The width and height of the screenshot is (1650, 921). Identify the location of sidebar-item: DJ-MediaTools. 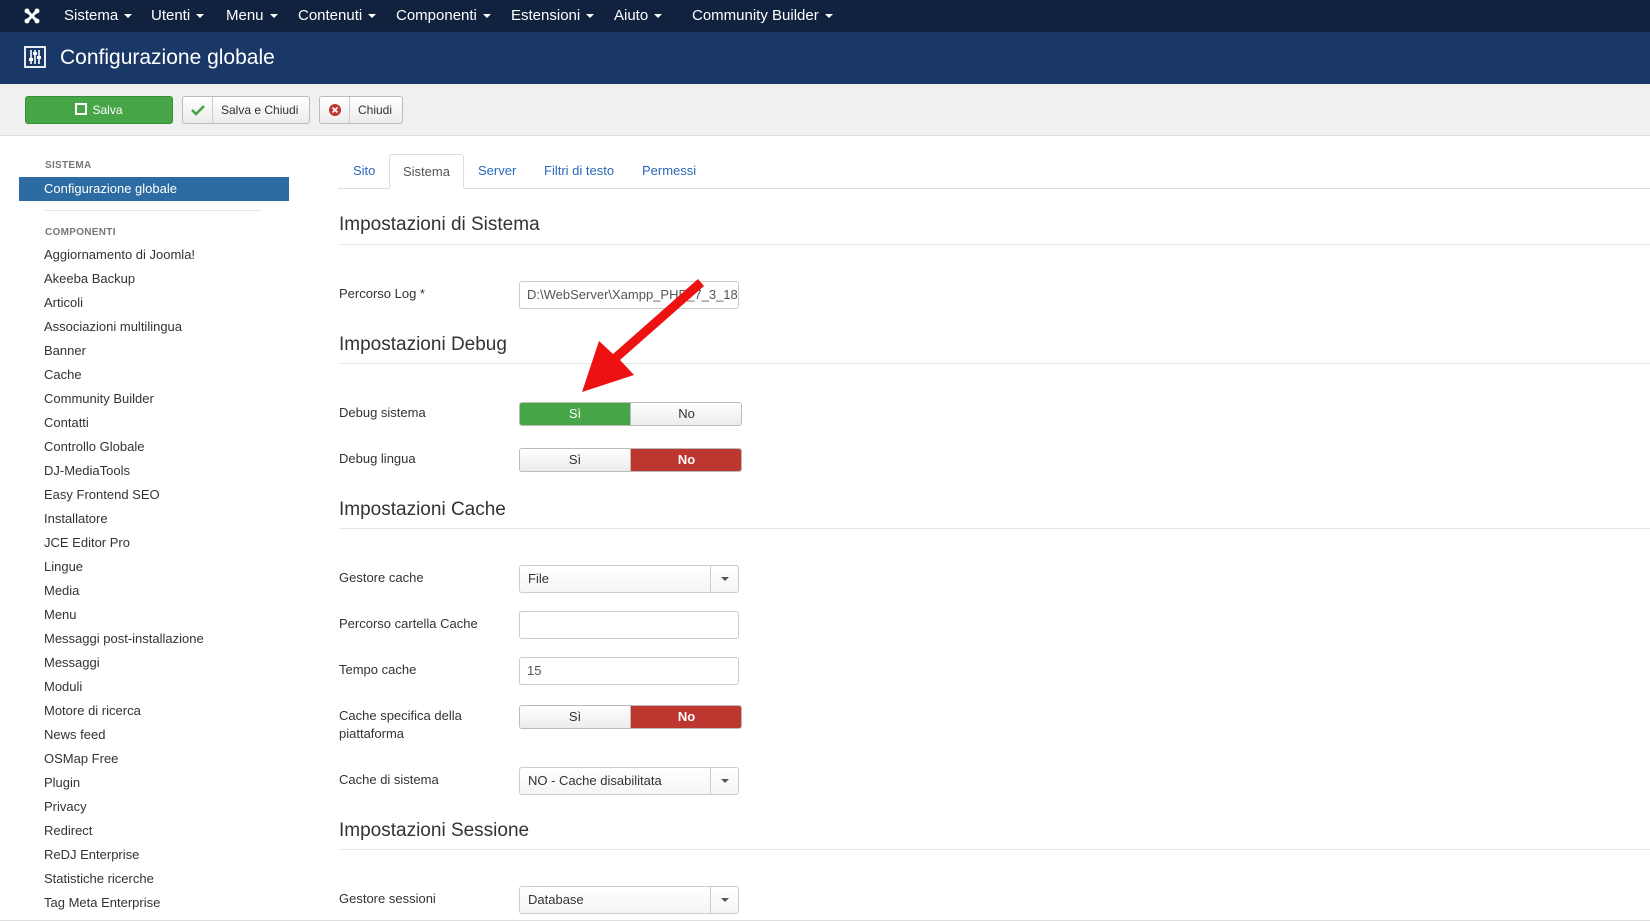
(87, 470).